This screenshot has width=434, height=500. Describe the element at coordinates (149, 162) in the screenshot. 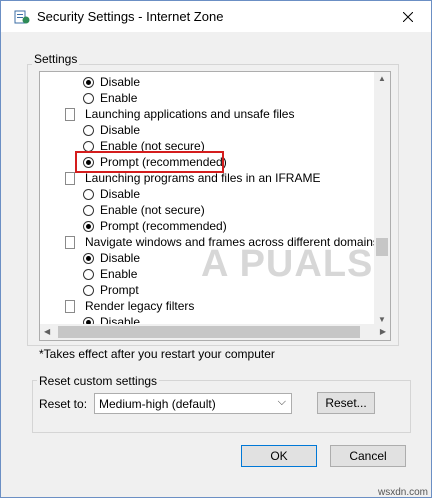

I see `highlight-box` at that location.